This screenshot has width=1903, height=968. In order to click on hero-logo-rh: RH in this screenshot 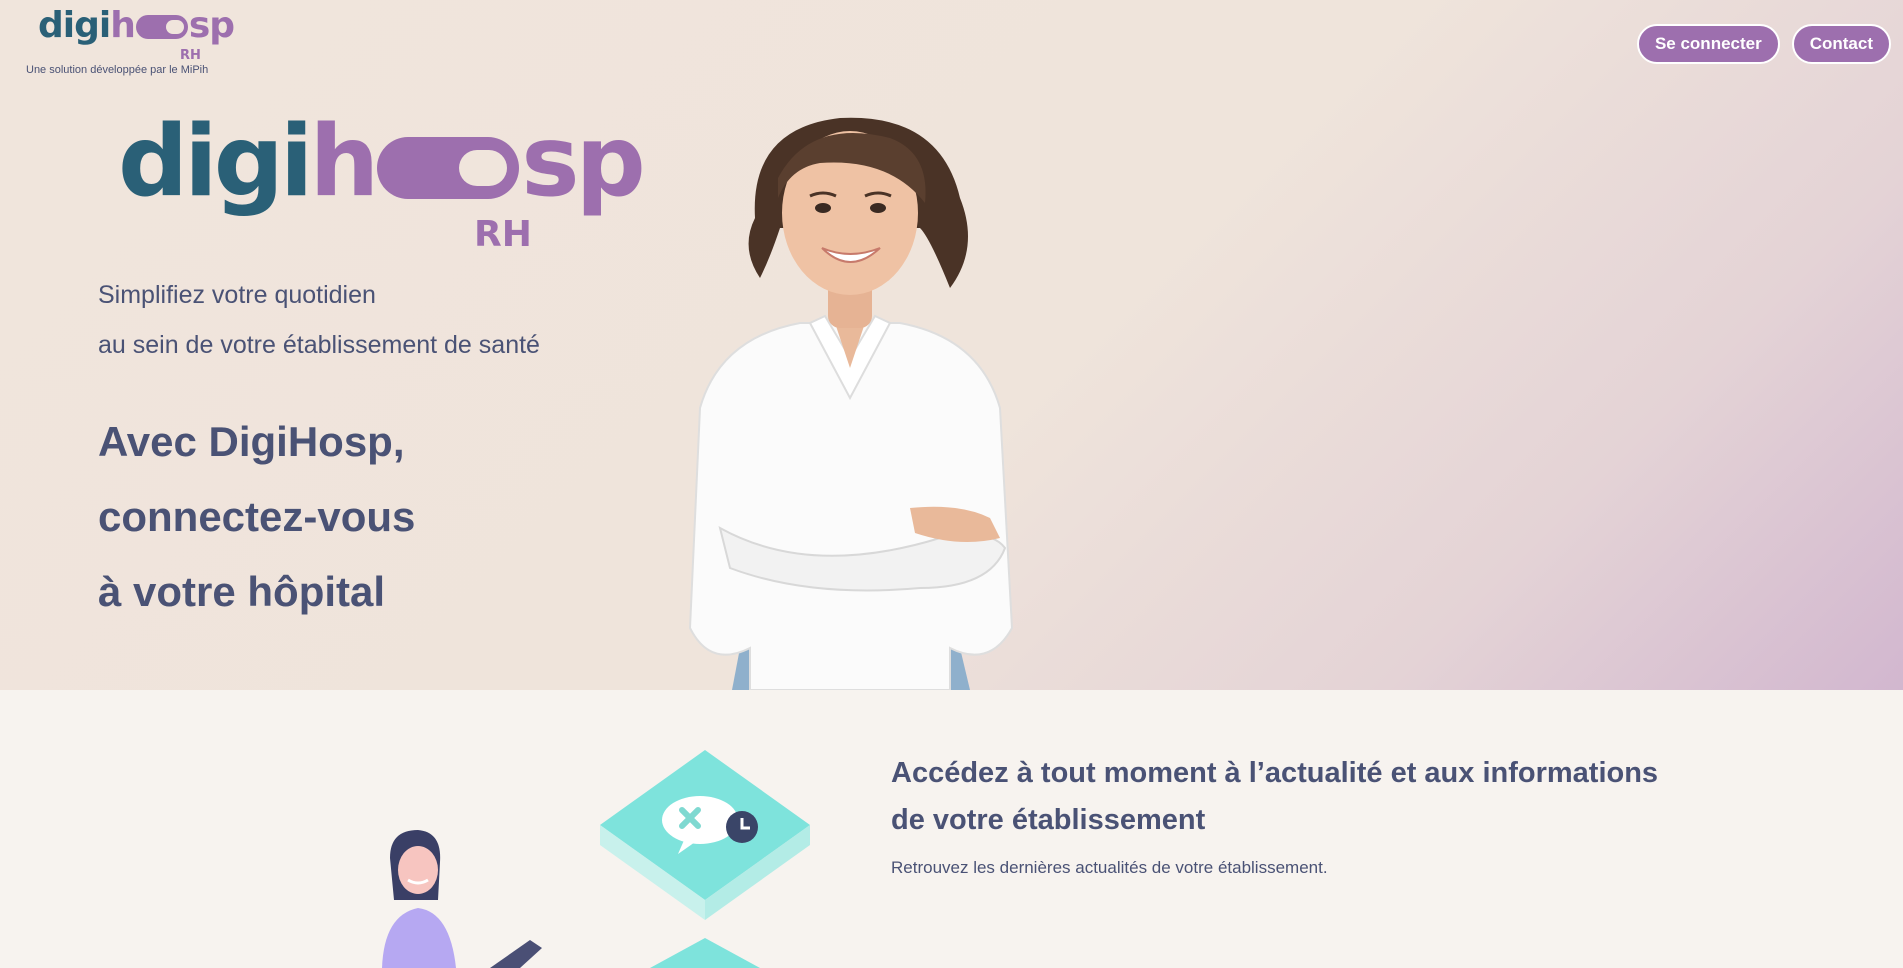, I will do `click(503, 234)`.